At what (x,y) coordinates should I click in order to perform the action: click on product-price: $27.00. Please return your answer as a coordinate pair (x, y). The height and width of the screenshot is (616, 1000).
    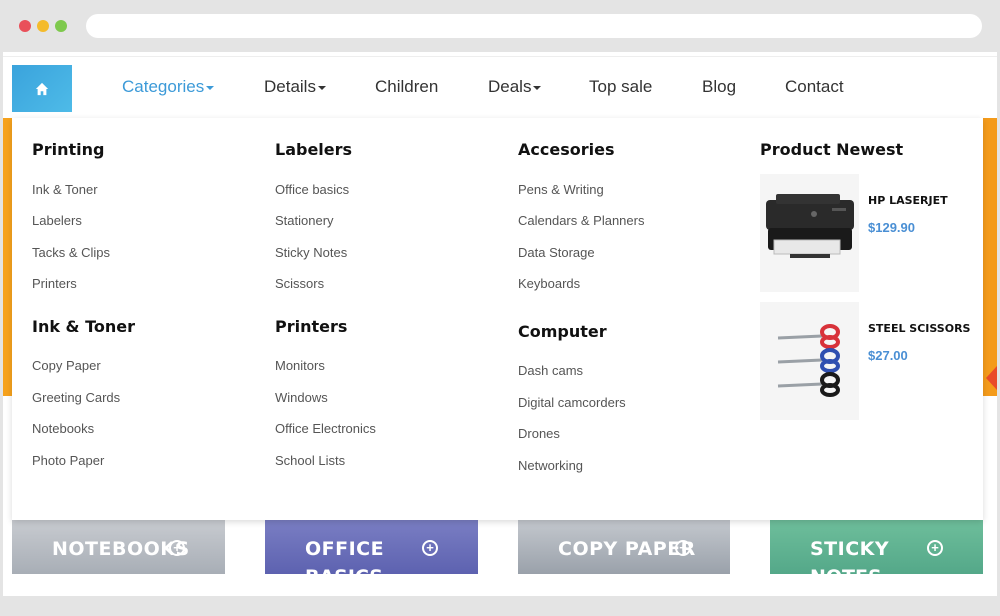
    Looking at the image, I should click on (888, 355).